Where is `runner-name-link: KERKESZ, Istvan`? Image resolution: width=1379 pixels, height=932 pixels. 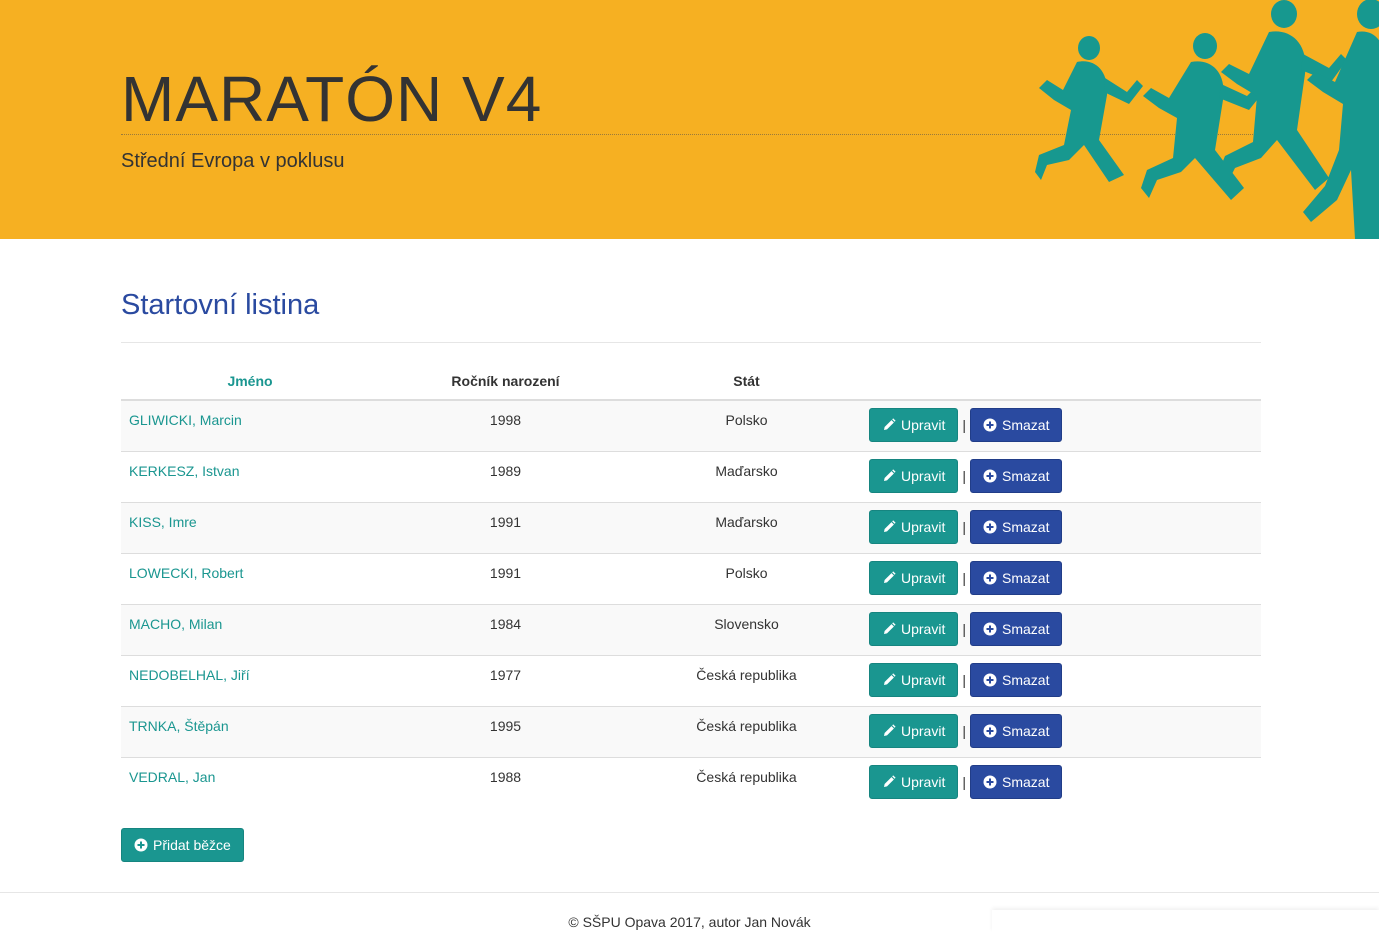
runner-name-link: KERKESZ, Istvan is located at coordinates (184, 471).